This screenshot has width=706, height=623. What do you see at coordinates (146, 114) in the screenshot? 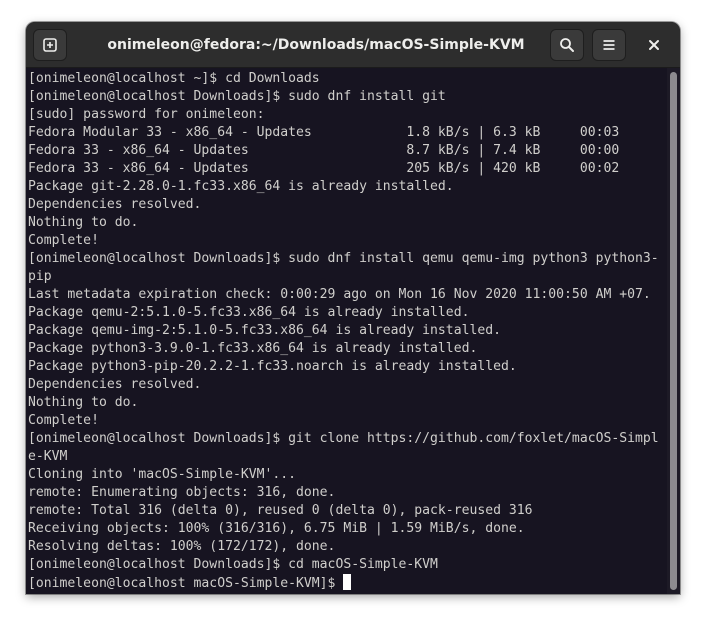
I see `terminal-line: [sudo] password for onimeleon:` at bounding box center [146, 114].